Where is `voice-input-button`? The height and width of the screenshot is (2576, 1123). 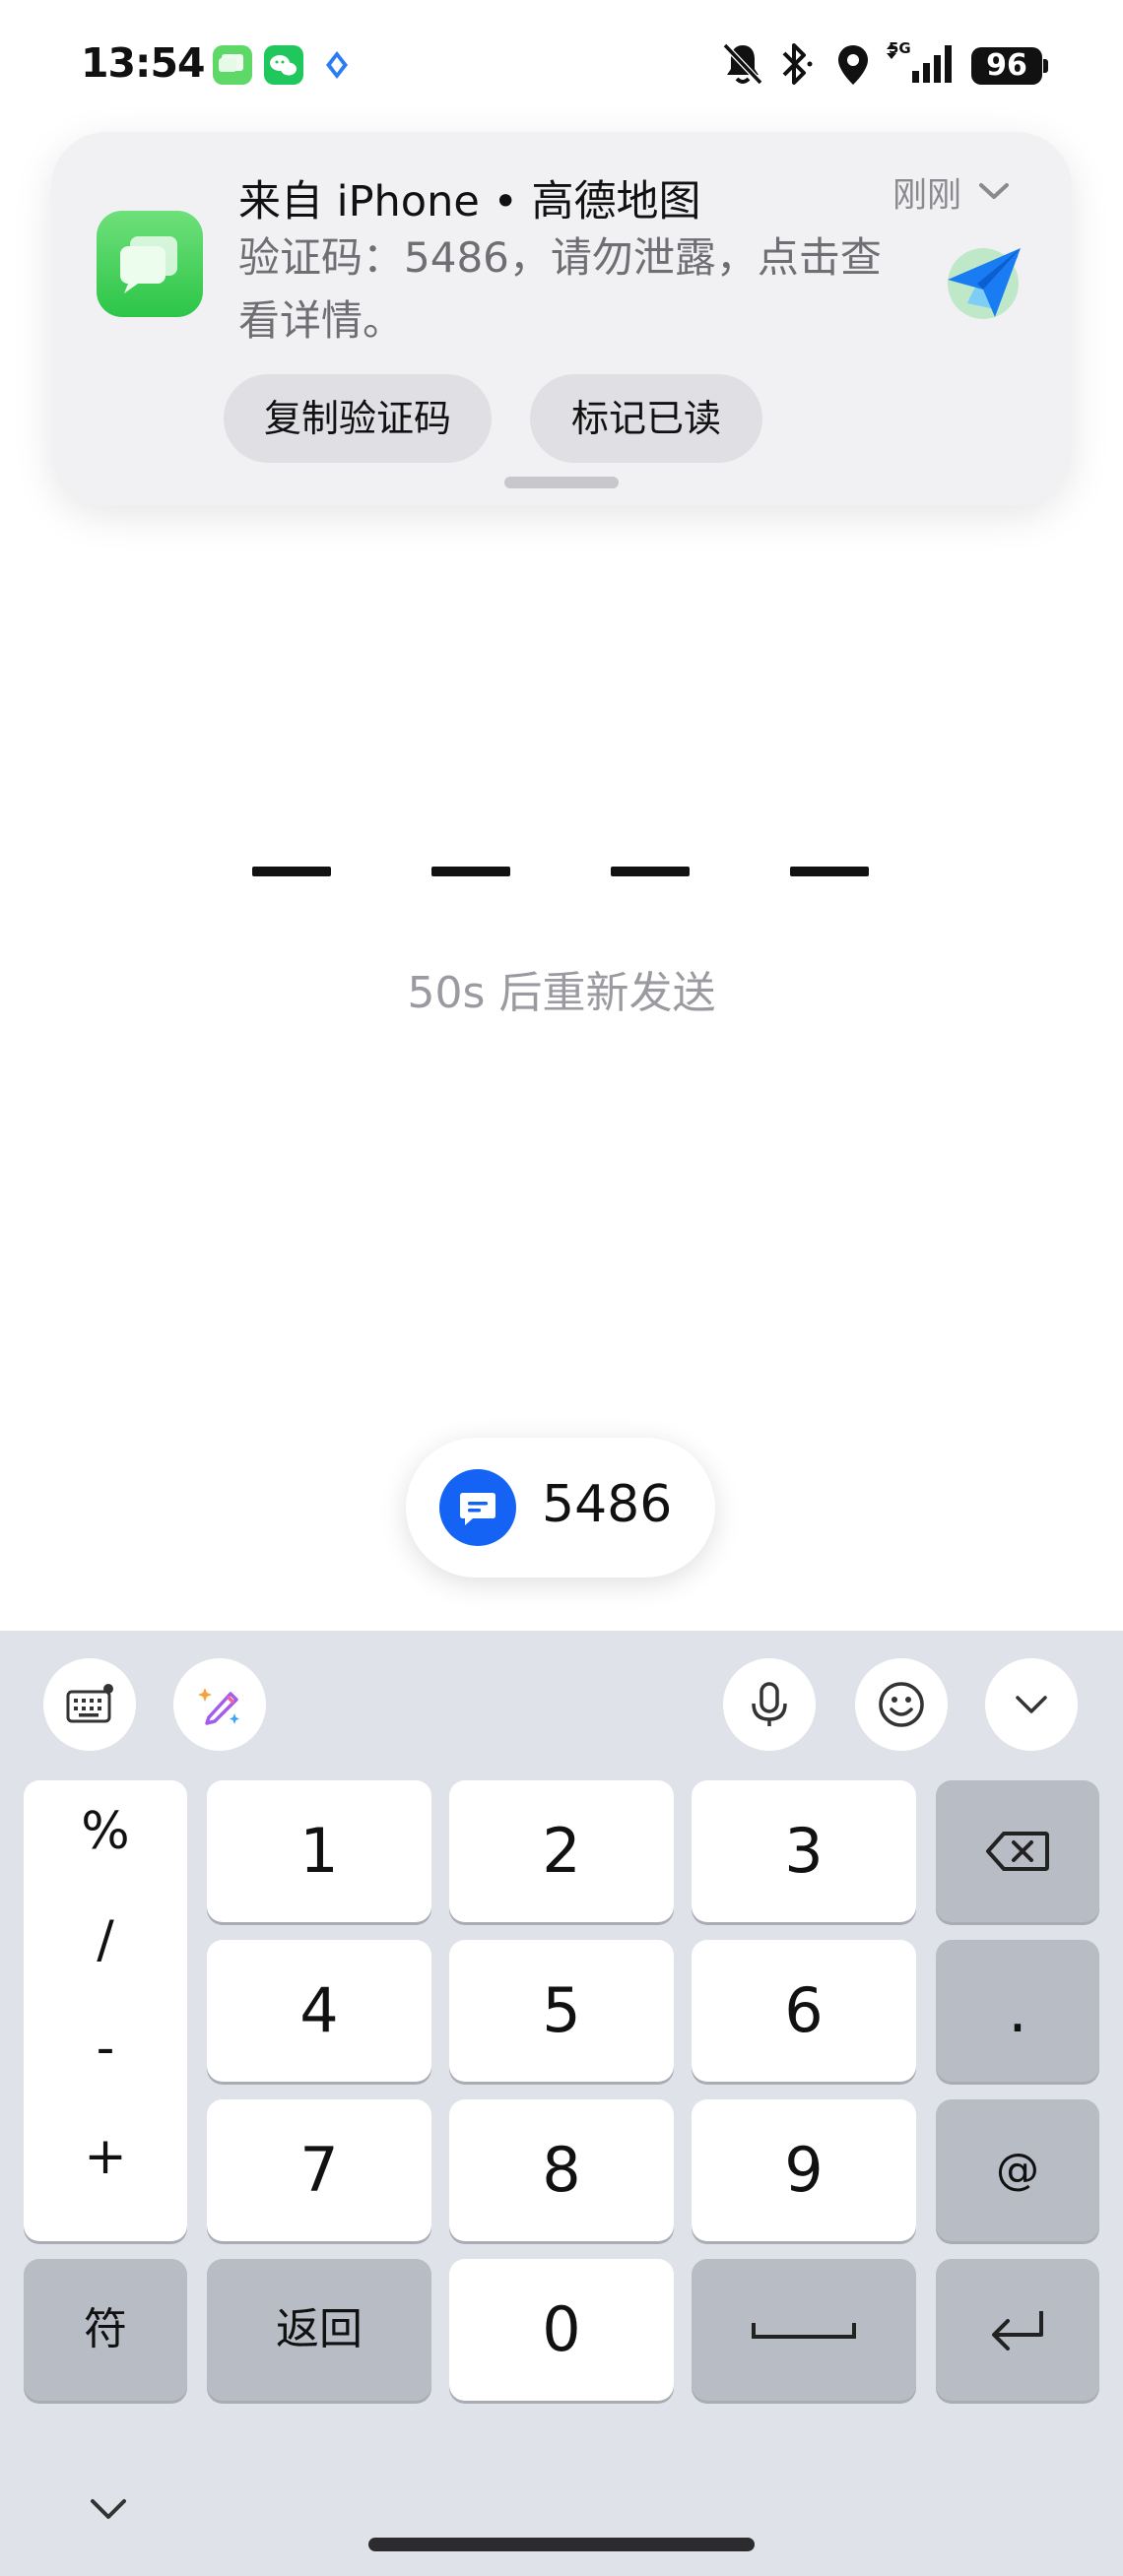
voice-input-button is located at coordinates (769, 1704).